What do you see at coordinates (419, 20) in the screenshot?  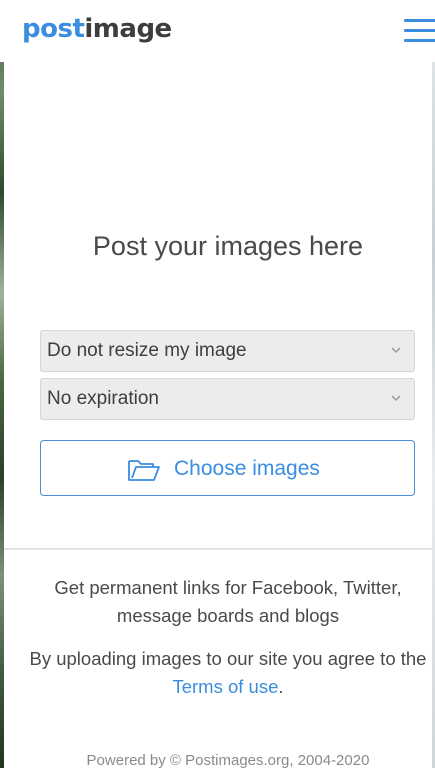 I see `menu-bar-top` at bounding box center [419, 20].